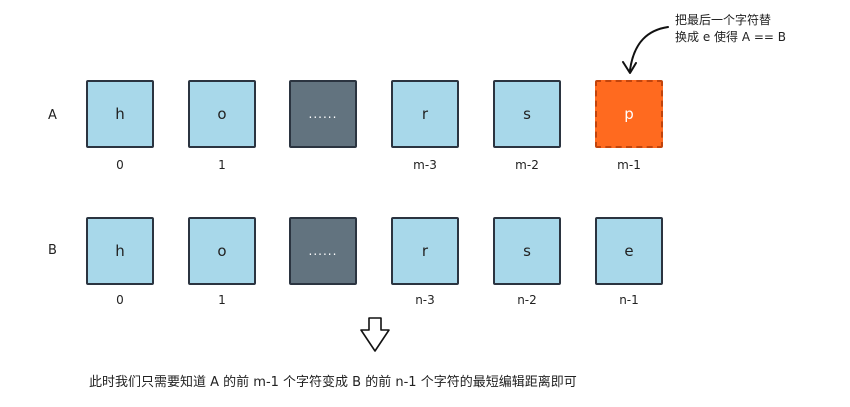 Image resolution: width=850 pixels, height=407 pixels. I want to click on down-arrow-icon, so click(375, 334).